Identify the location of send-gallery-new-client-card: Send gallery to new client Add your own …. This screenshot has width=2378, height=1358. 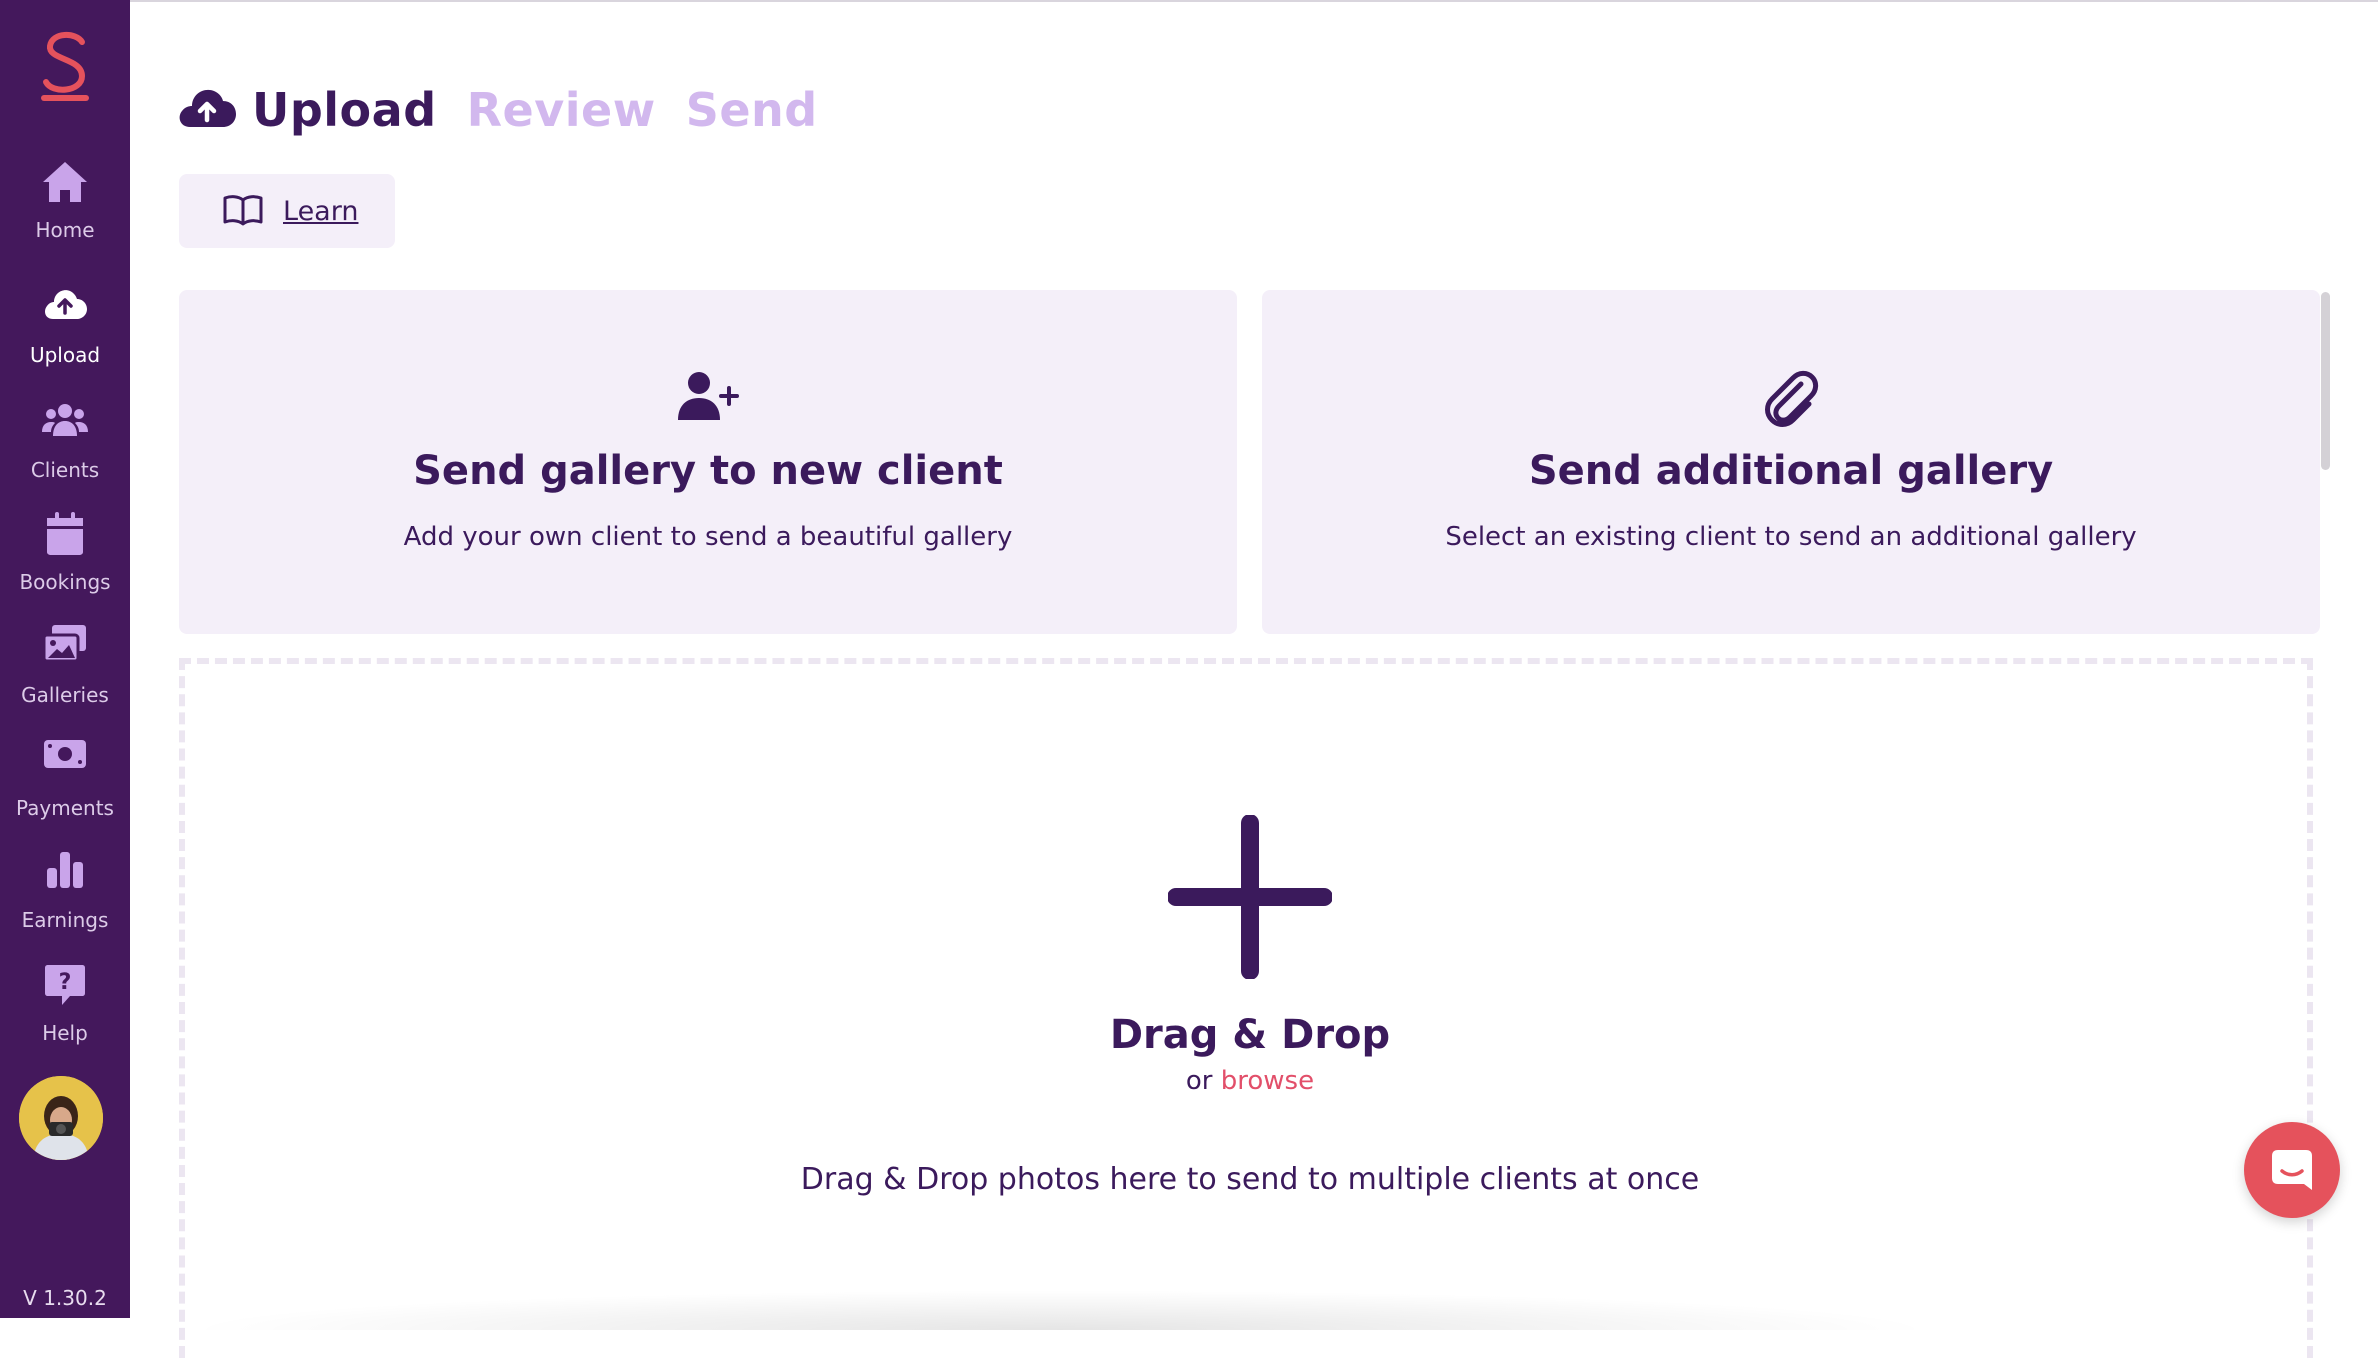
(708, 462).